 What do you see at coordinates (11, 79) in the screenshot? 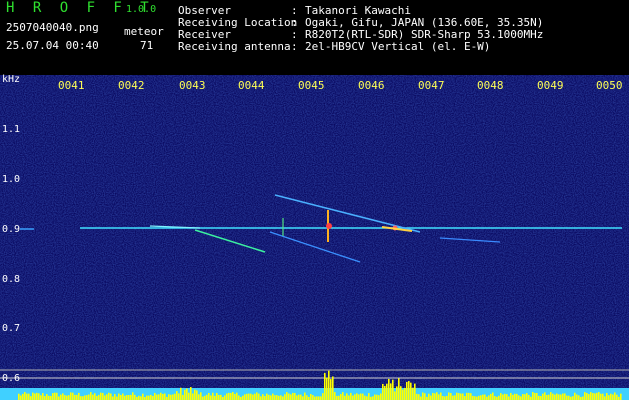
I see `y-axis-unit: kHz` at bounding box center [11, 79].